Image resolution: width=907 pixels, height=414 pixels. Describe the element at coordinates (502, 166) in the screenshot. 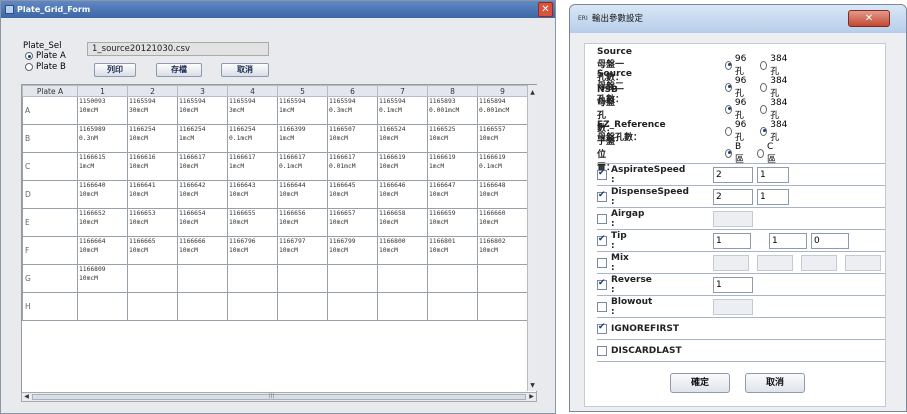

I see `well-cell: 1166619 0.1mcM` at that location.